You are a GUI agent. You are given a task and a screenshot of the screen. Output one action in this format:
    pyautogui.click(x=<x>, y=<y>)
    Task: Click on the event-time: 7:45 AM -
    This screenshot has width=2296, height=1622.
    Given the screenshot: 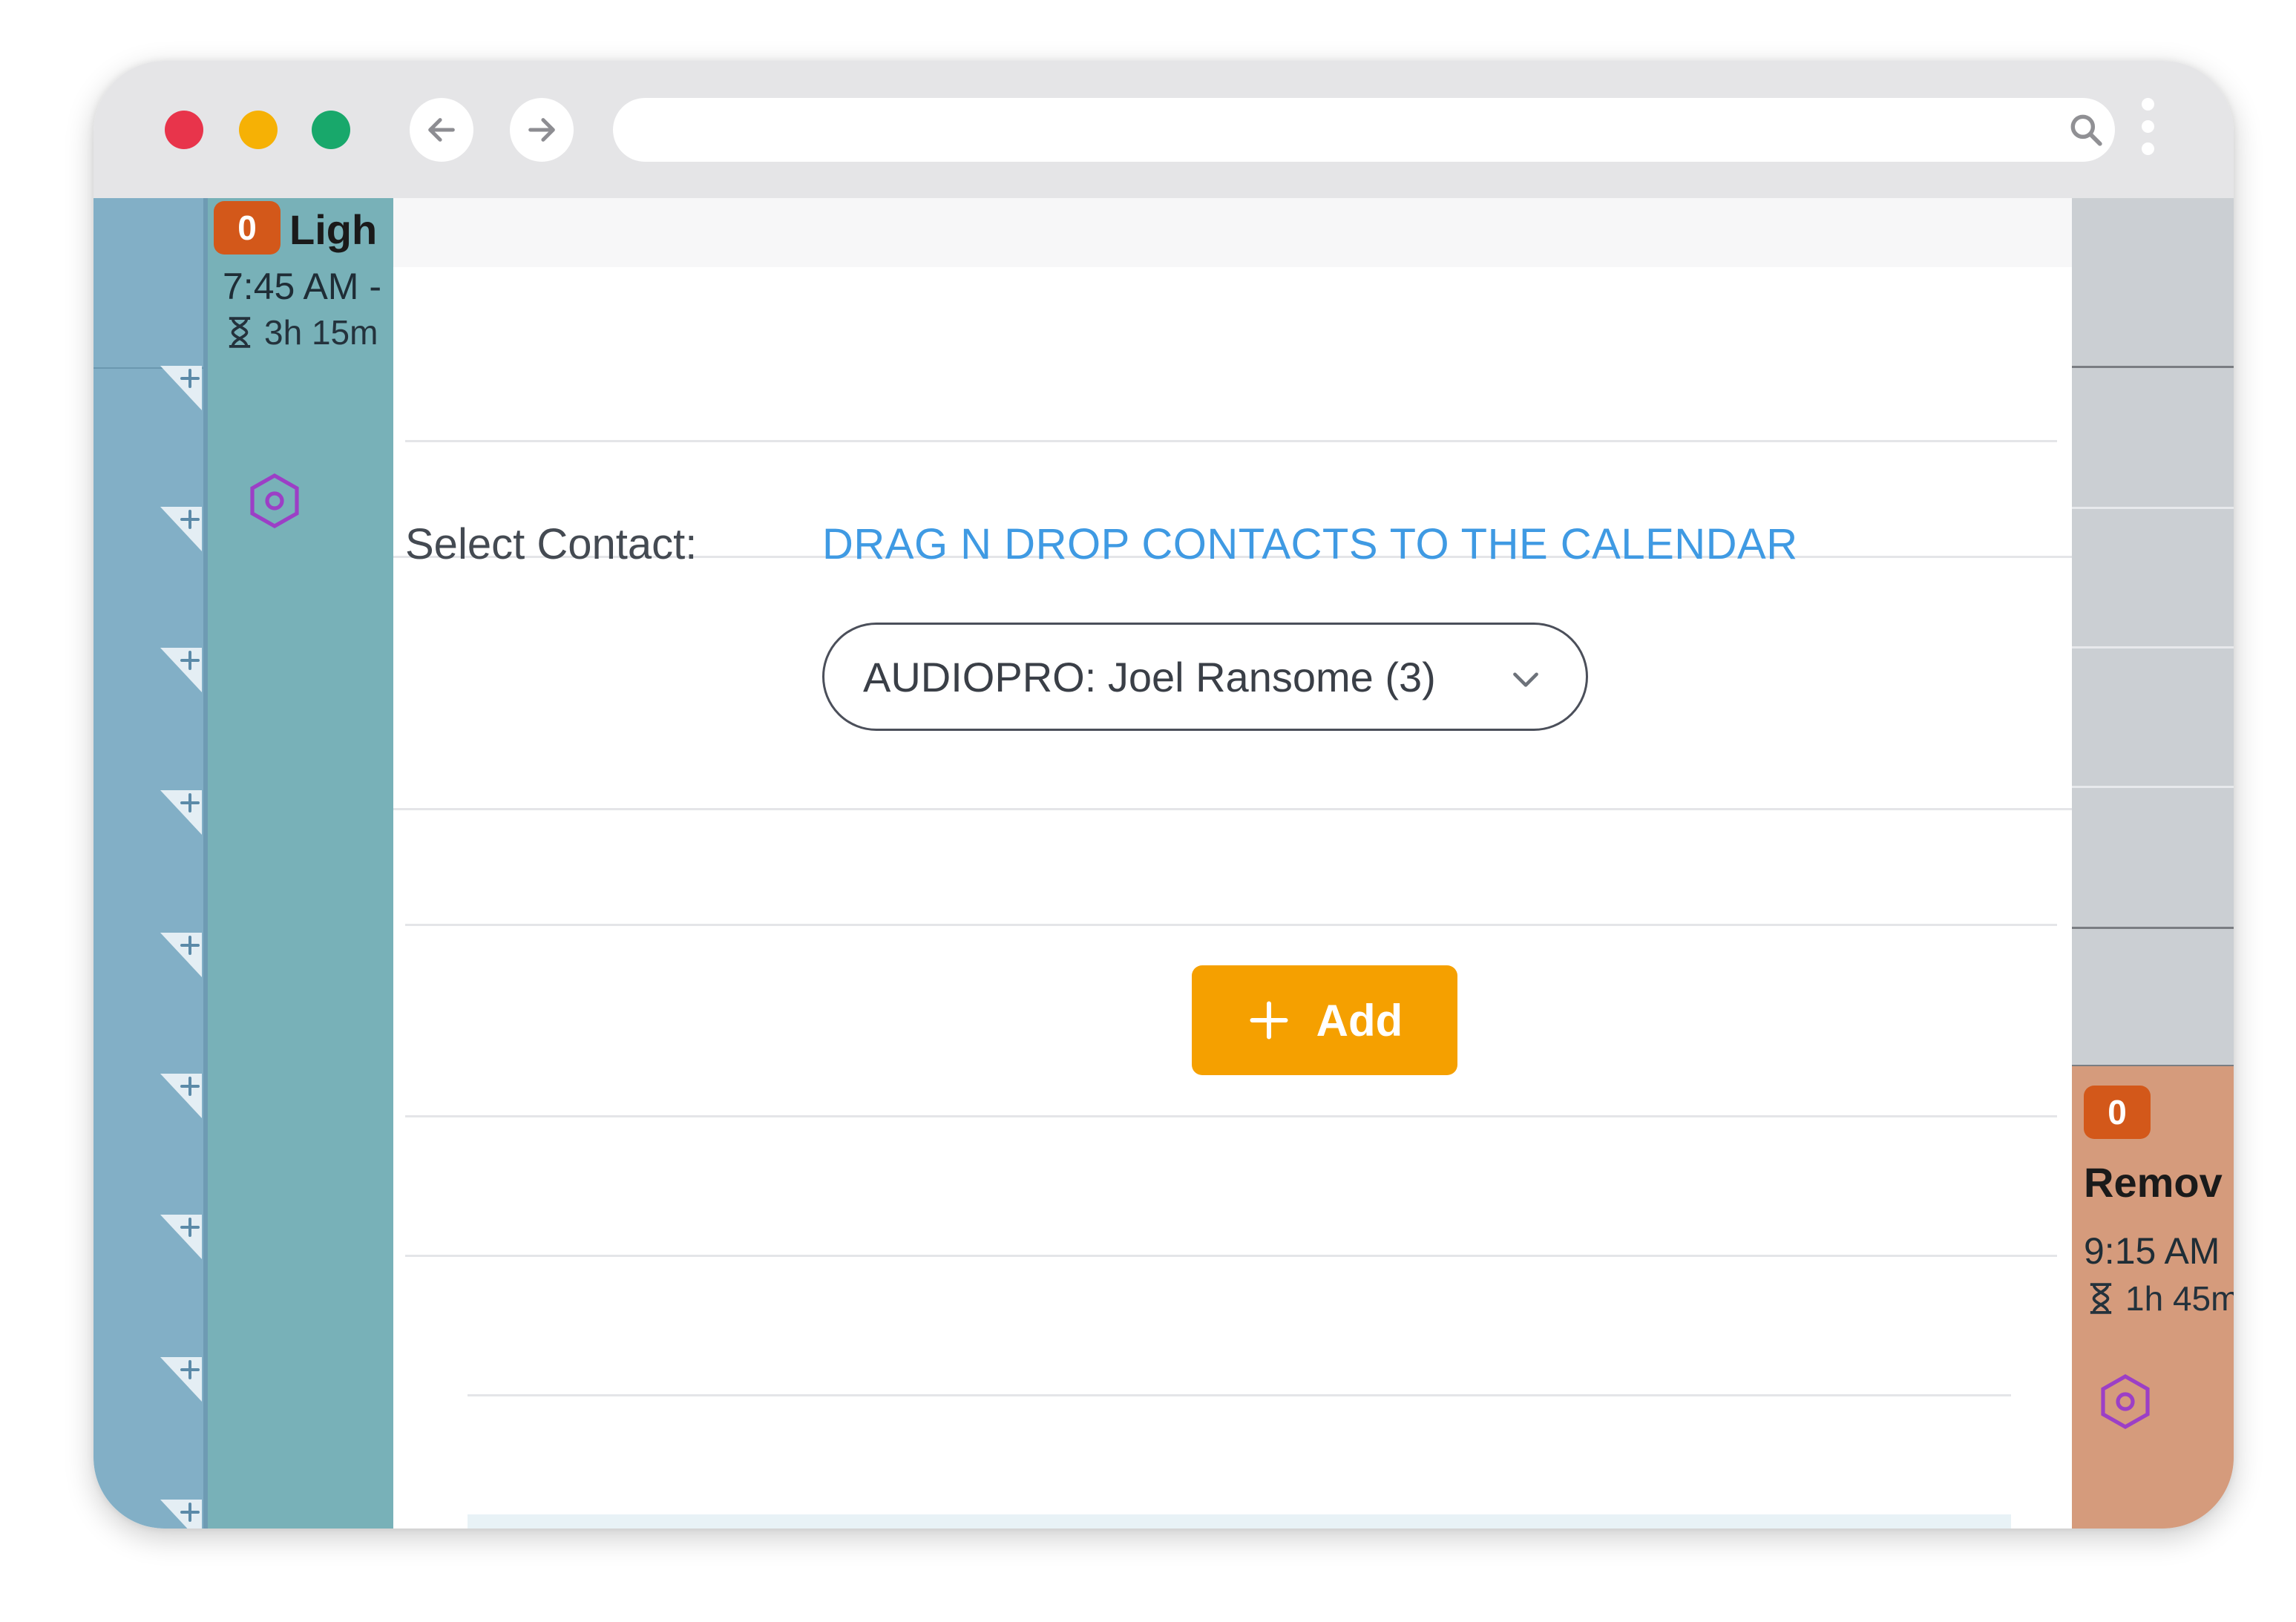 What is the action you would take?
    pyautogui.click(x=302, y=286)
    